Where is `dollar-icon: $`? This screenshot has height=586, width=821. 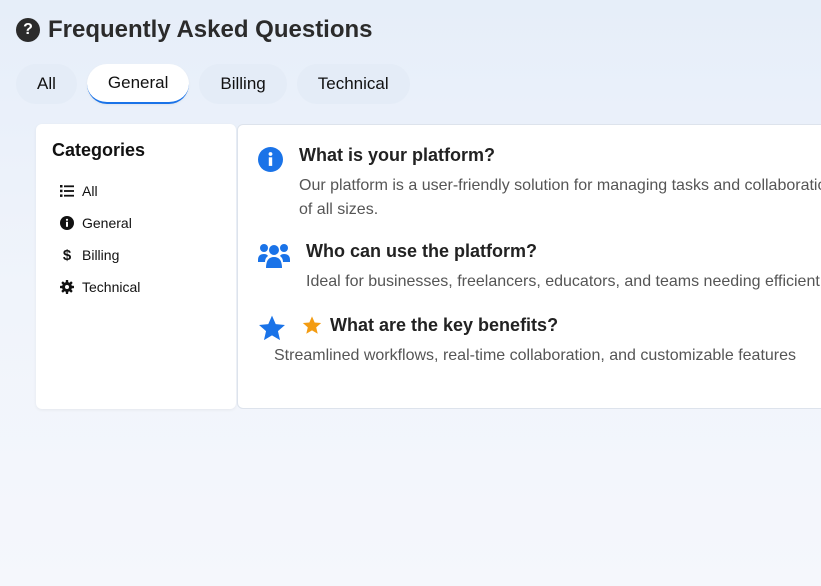
dollar-icon: $ is located at coordinates (67, 255).